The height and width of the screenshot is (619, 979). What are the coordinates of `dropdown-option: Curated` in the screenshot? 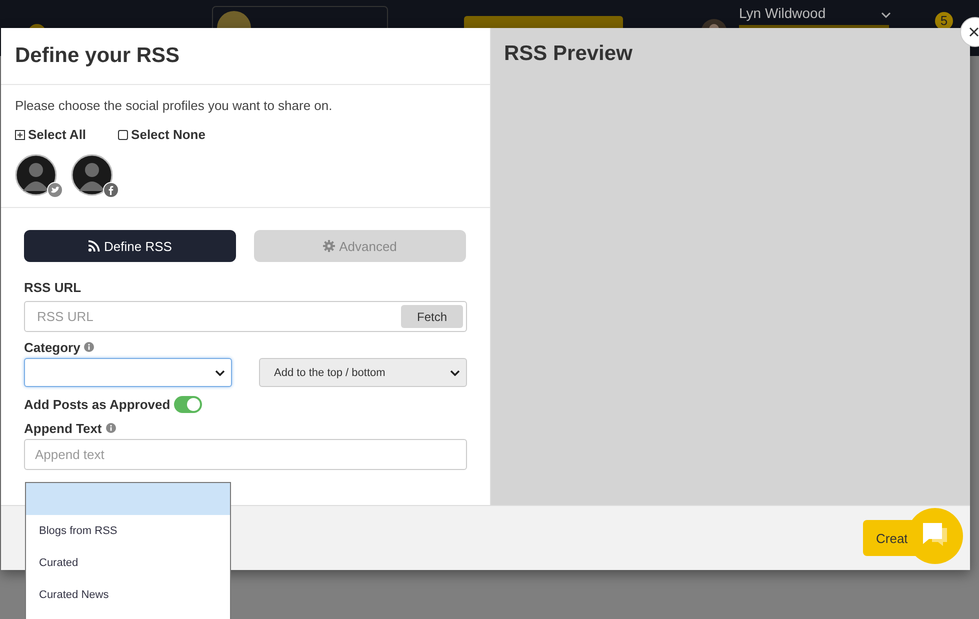 It's located at (128, 563).